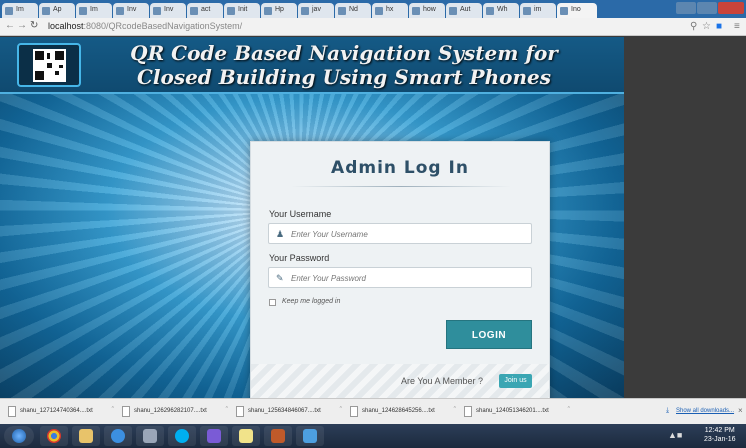 This screenshot has width=746, height=448. What do you see at coordinates (489, 334) in the screenshot?
I see `login-button: LOGIN` at bounding box center [489, 334].